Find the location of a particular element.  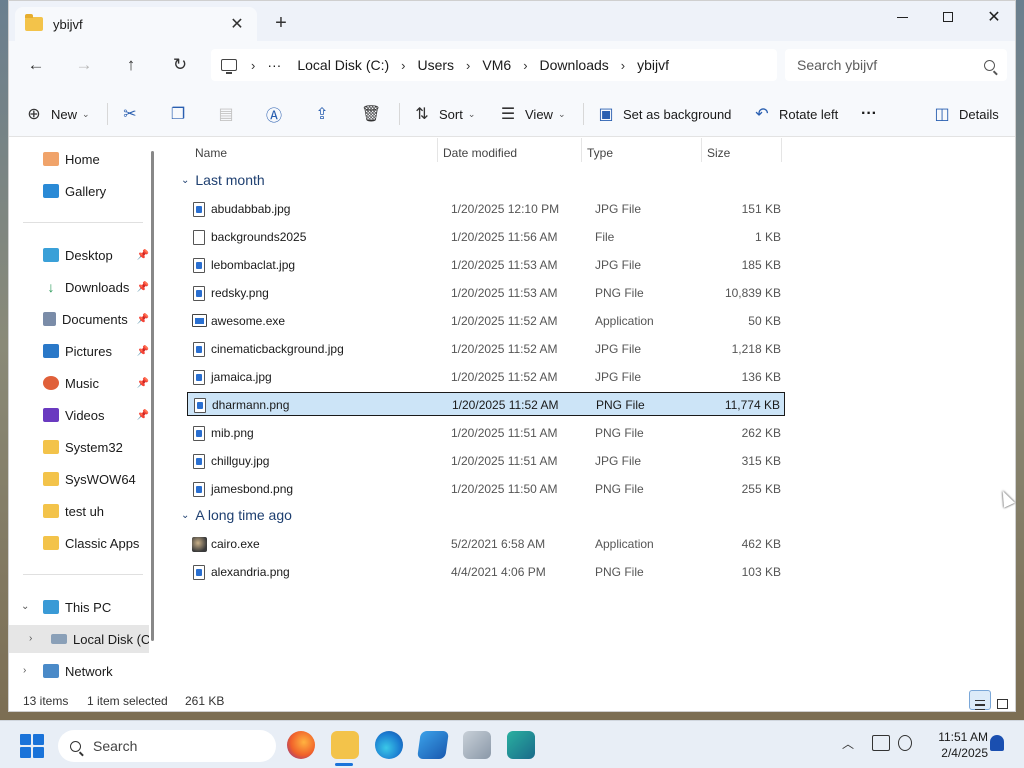

system-clock: 11:51 AM 2/4/2025 is located at coordinates (952, 745).